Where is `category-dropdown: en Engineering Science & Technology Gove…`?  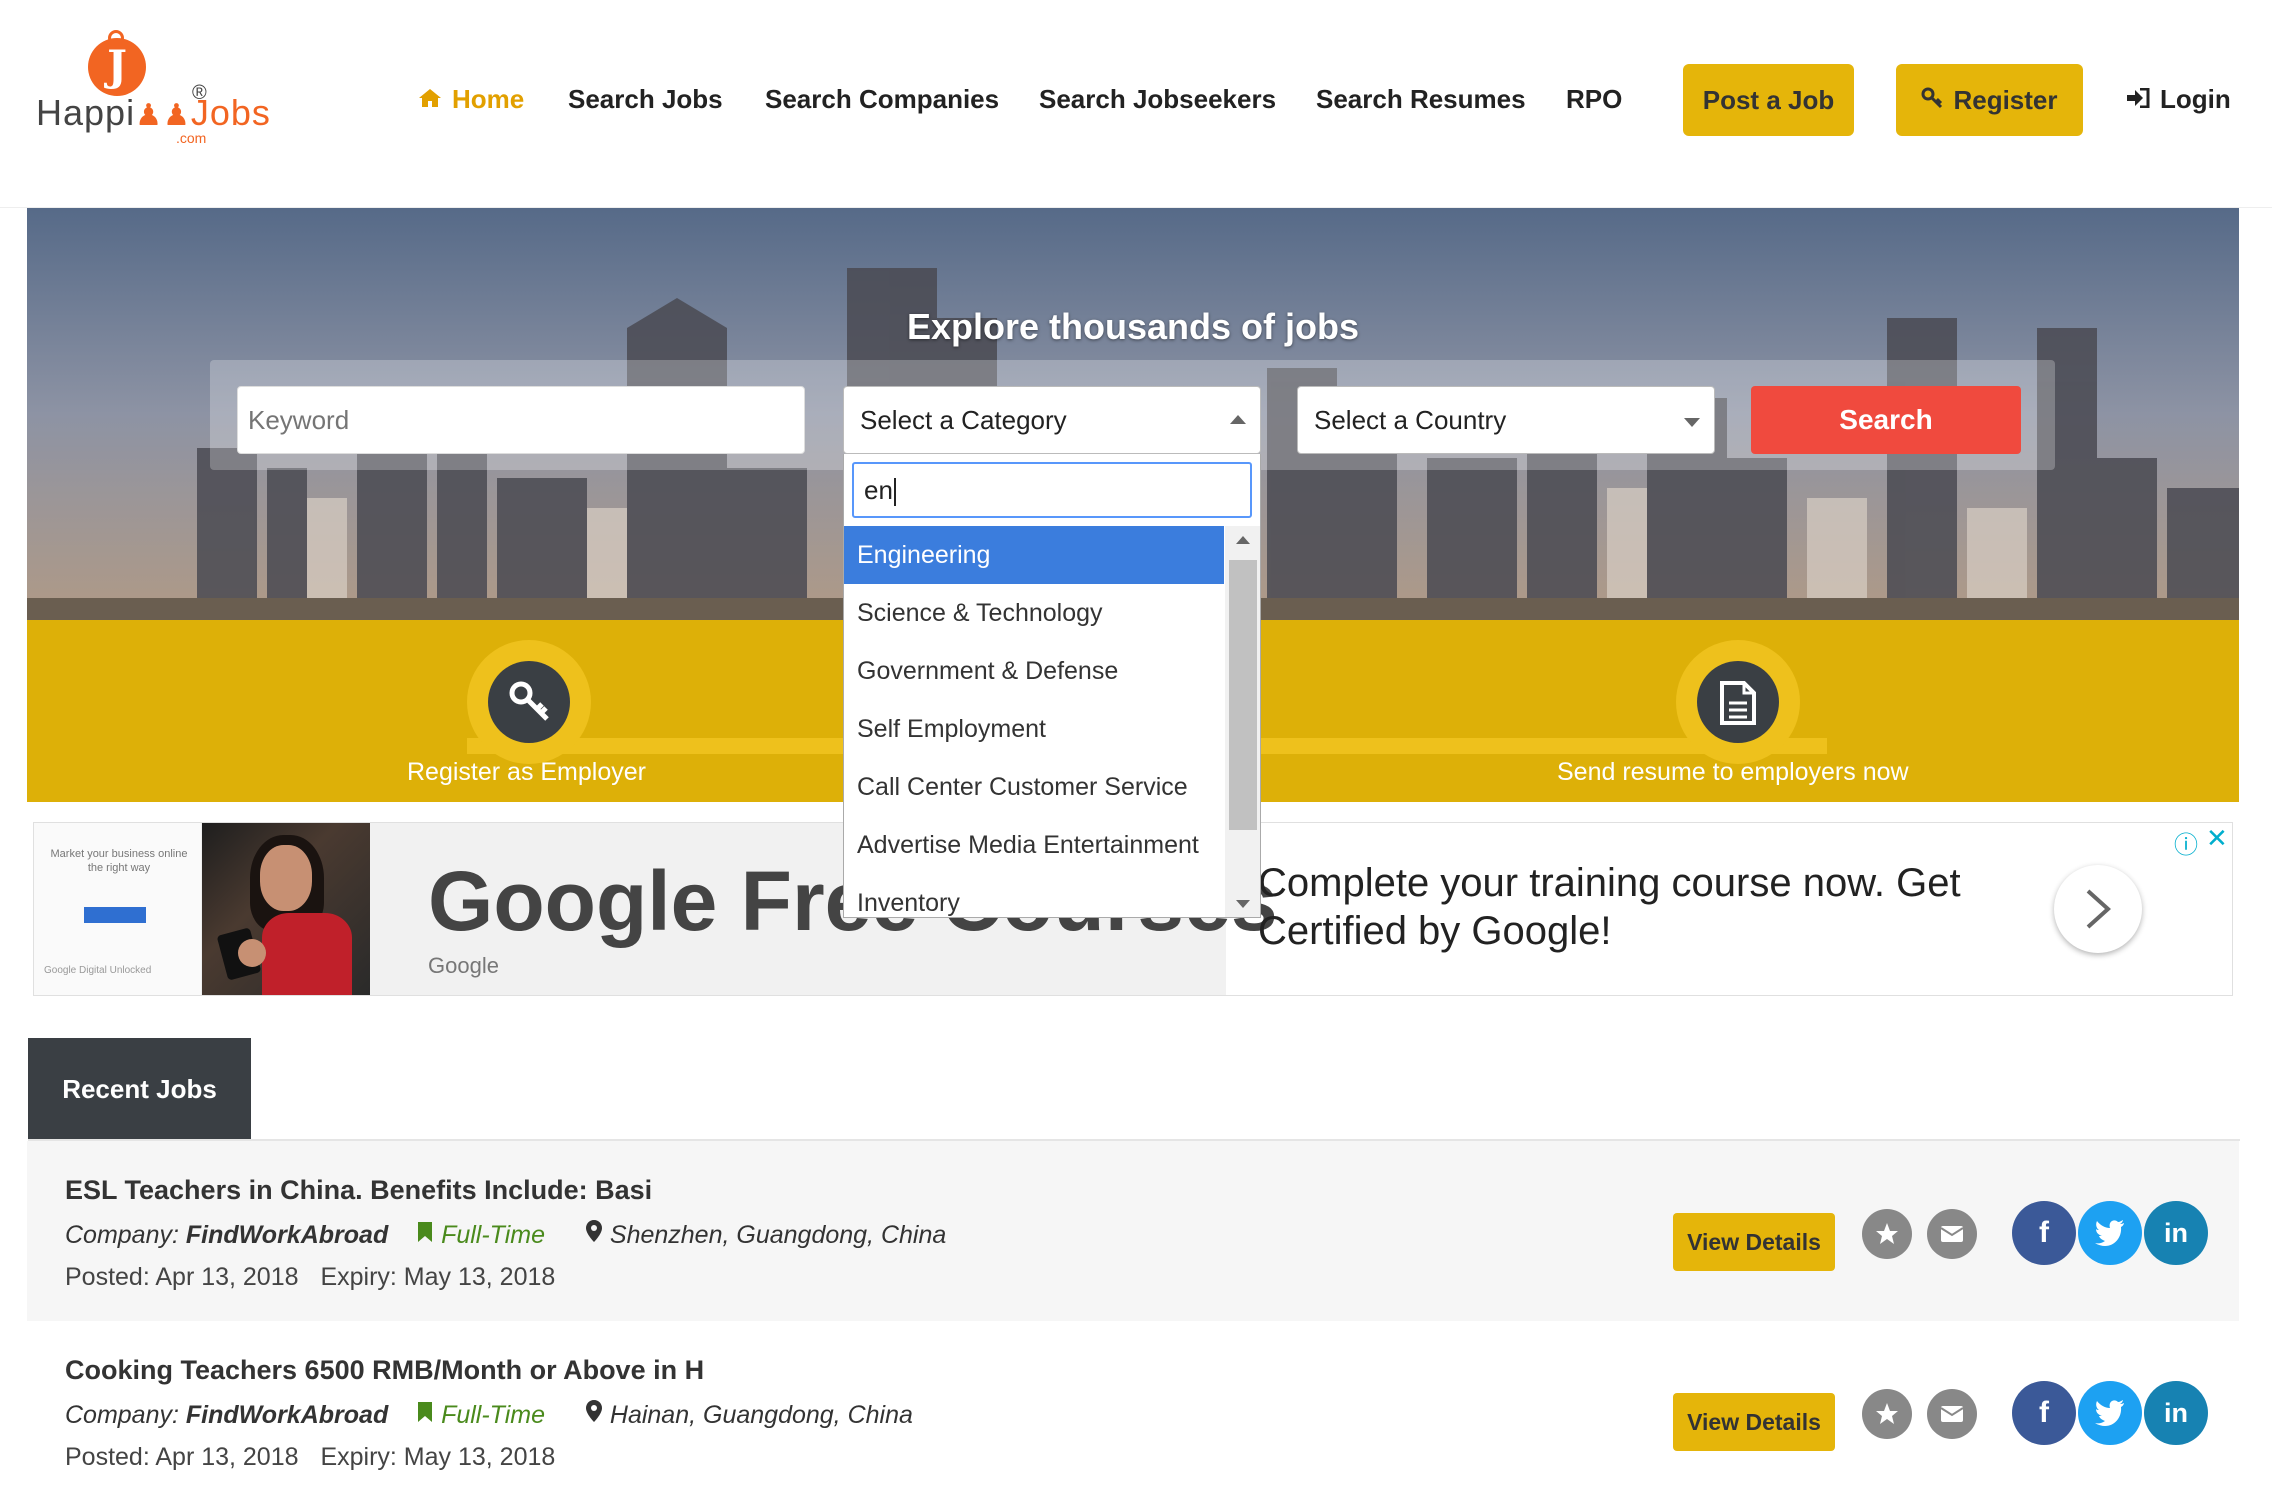 category-dropdown: en Engineering Science & Technology Gove… is located at coordinates (1052, 686).